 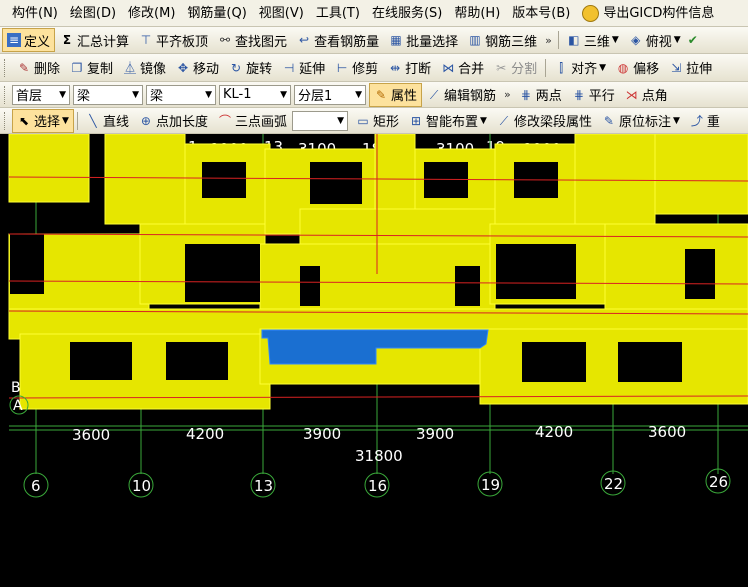 What do you see at coordinates (237, 94) in the screenshot?
I see `element-name-value: KL-1` at bounding box center [237, 94].